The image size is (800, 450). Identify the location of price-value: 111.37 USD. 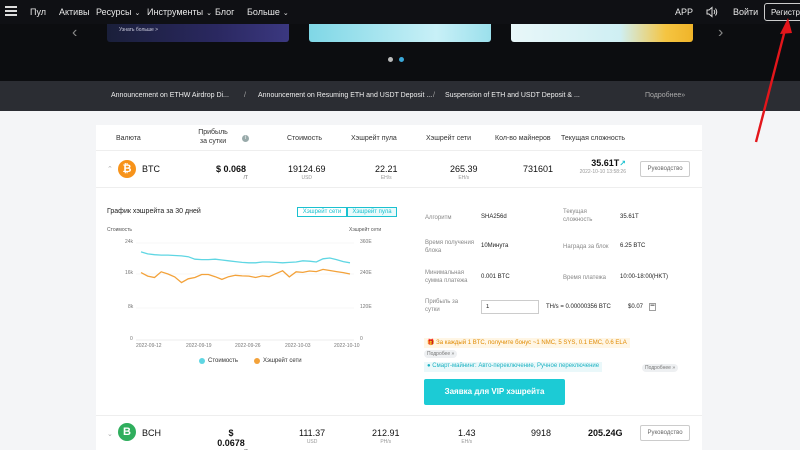
(312, 436).